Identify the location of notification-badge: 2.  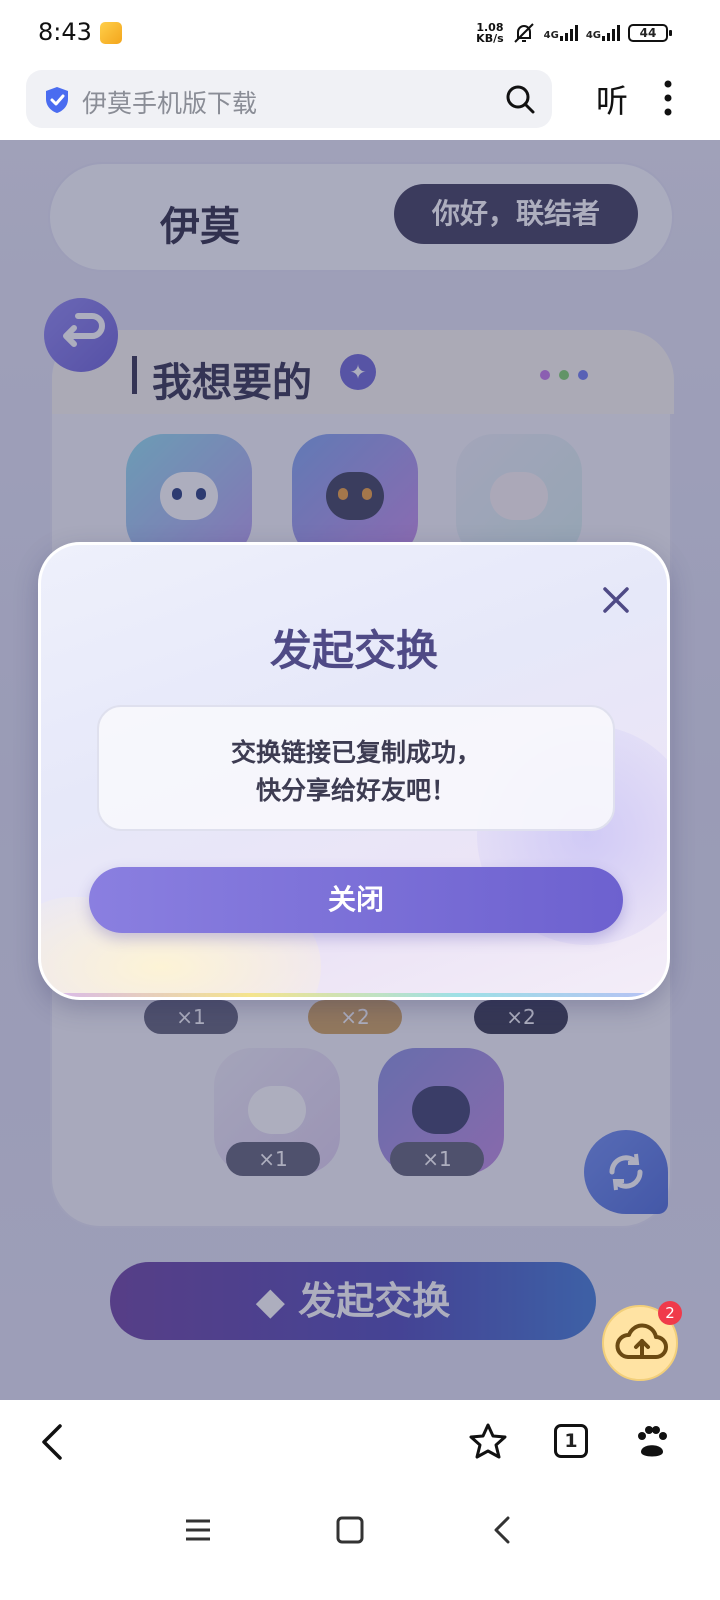
(670, 1313).